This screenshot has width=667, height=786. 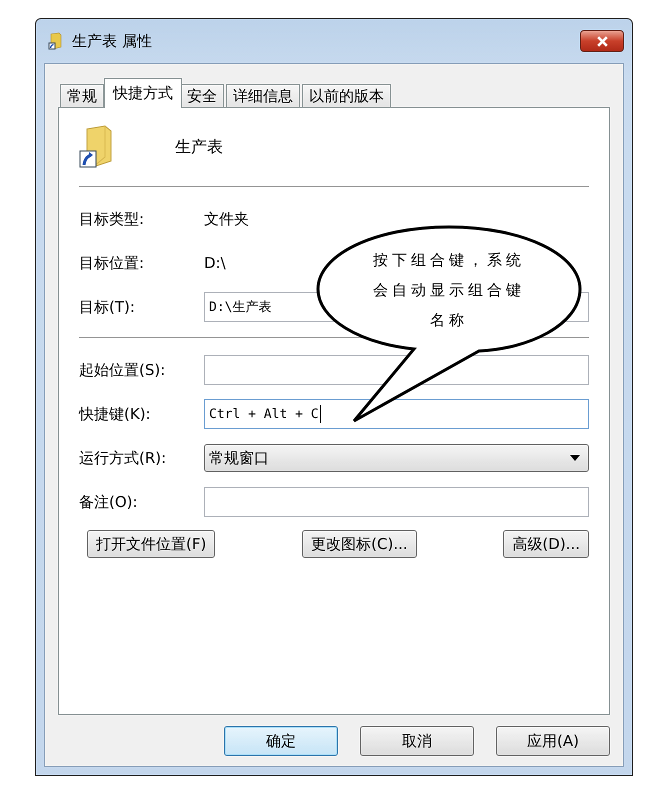 I want to click on tab: 快捷方式, so click(x=143, y=93).